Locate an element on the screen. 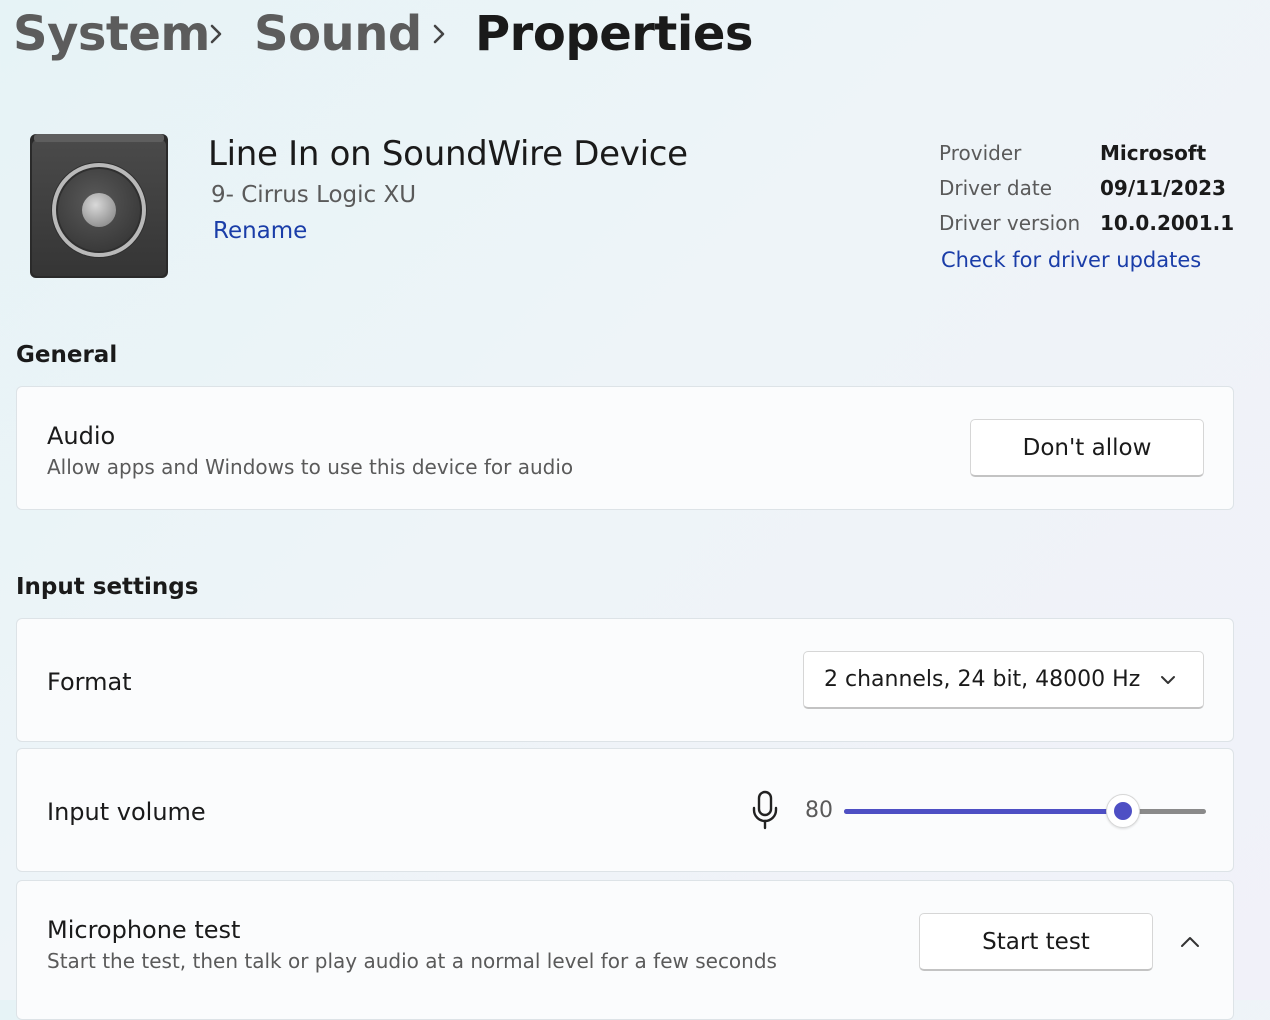  speaker-icon is located at coordinates (99, 206).